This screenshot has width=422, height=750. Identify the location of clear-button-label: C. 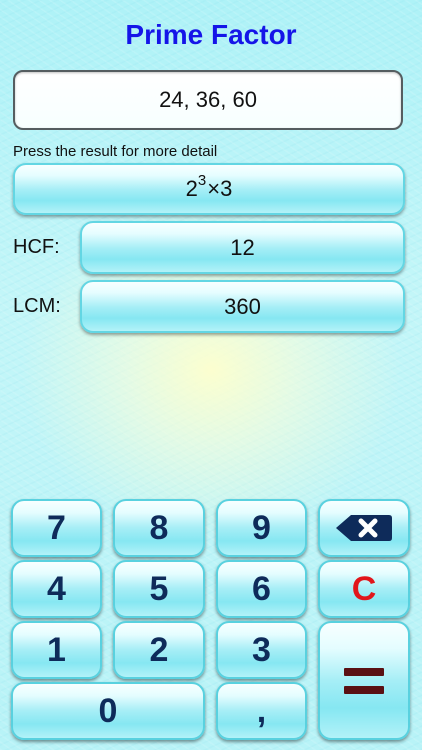
(364, 588).